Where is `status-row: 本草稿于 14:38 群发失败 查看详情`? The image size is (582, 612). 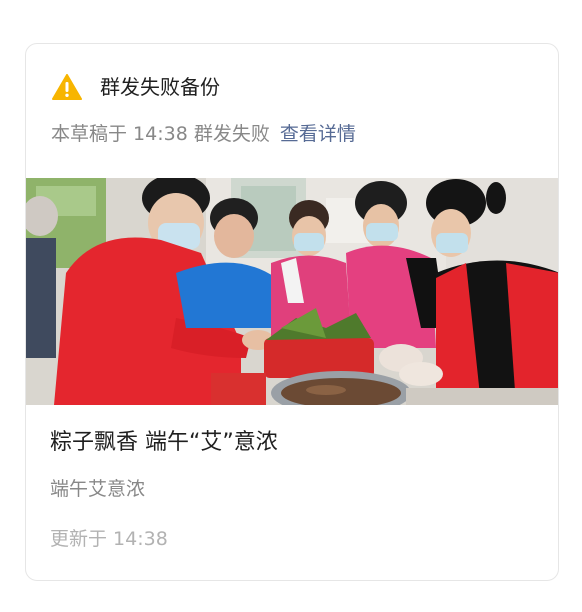
status-row: 本草稿于 14:38 群发失败 查看详情 is located at coordinates (203, 134).